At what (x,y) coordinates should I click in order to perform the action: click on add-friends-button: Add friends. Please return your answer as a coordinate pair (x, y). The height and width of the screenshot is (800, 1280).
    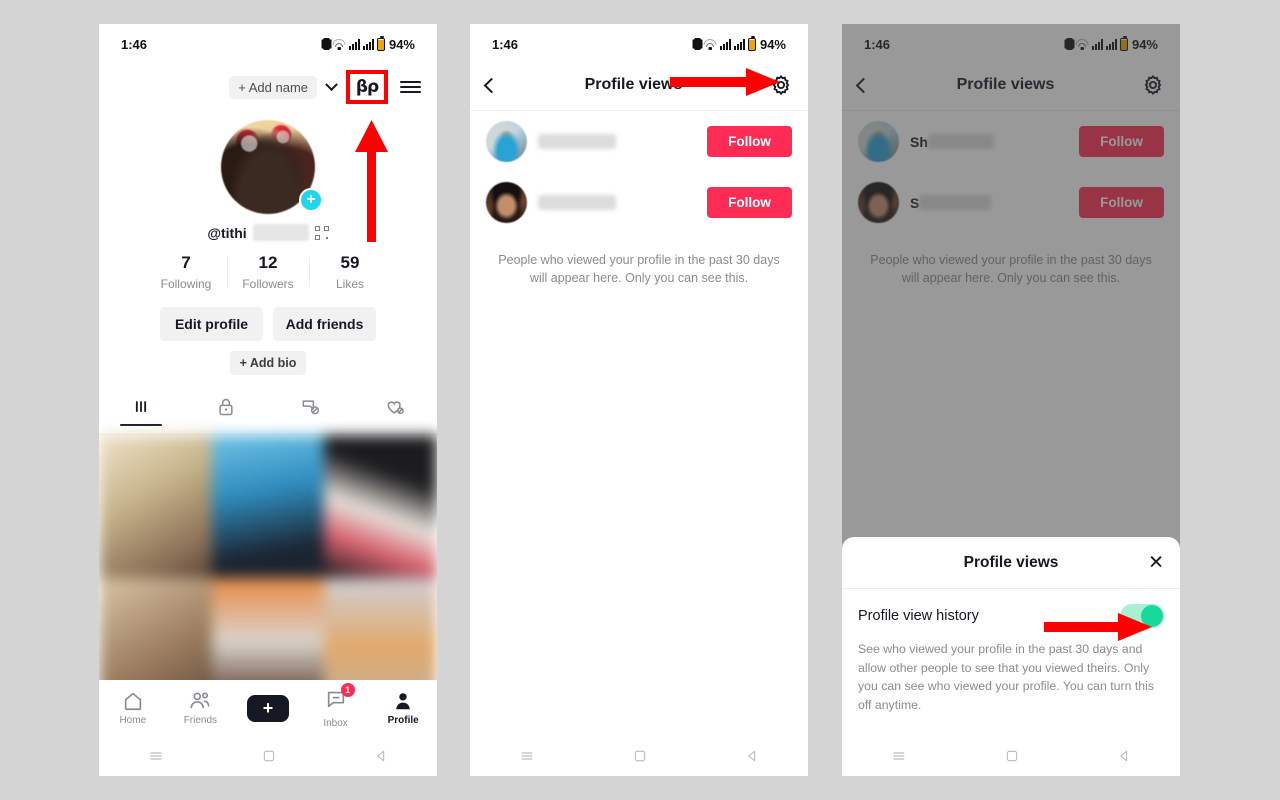
    Looking at the image, I should click on (324, 324).